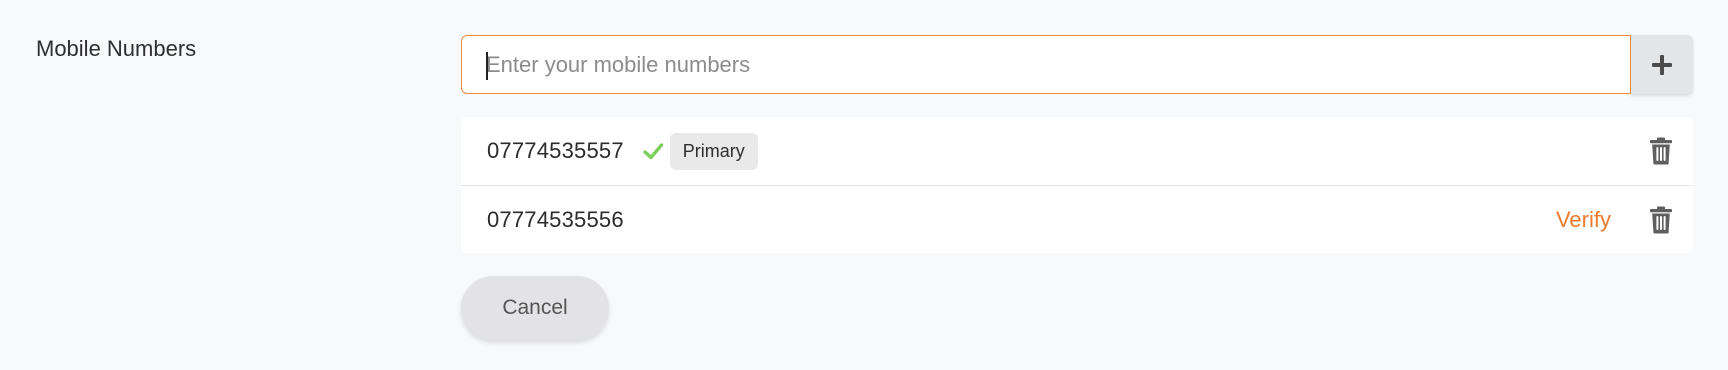 The image size is (1728, 370). What do you see at coordinates (653, 151) in the screenshot?
I see `check-icon` at bounding box center [653, 151].